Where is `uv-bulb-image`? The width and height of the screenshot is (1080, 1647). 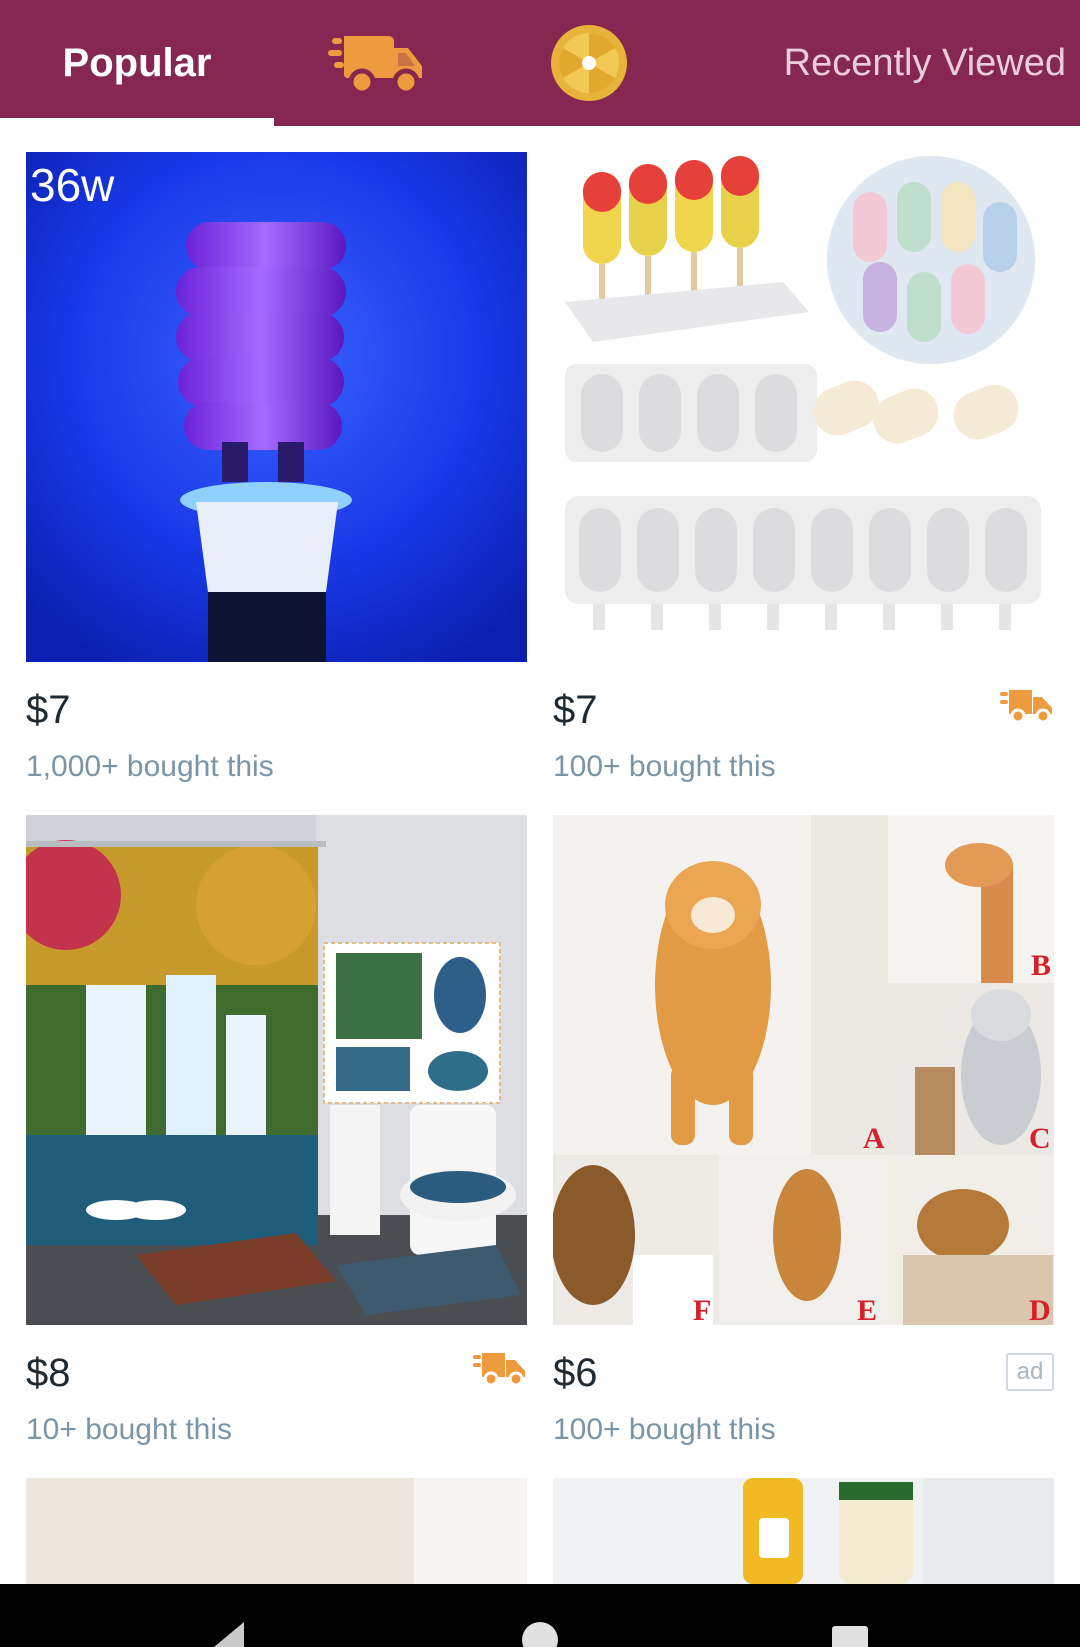 uv-bulb-image is located at coordinates (276, 407).